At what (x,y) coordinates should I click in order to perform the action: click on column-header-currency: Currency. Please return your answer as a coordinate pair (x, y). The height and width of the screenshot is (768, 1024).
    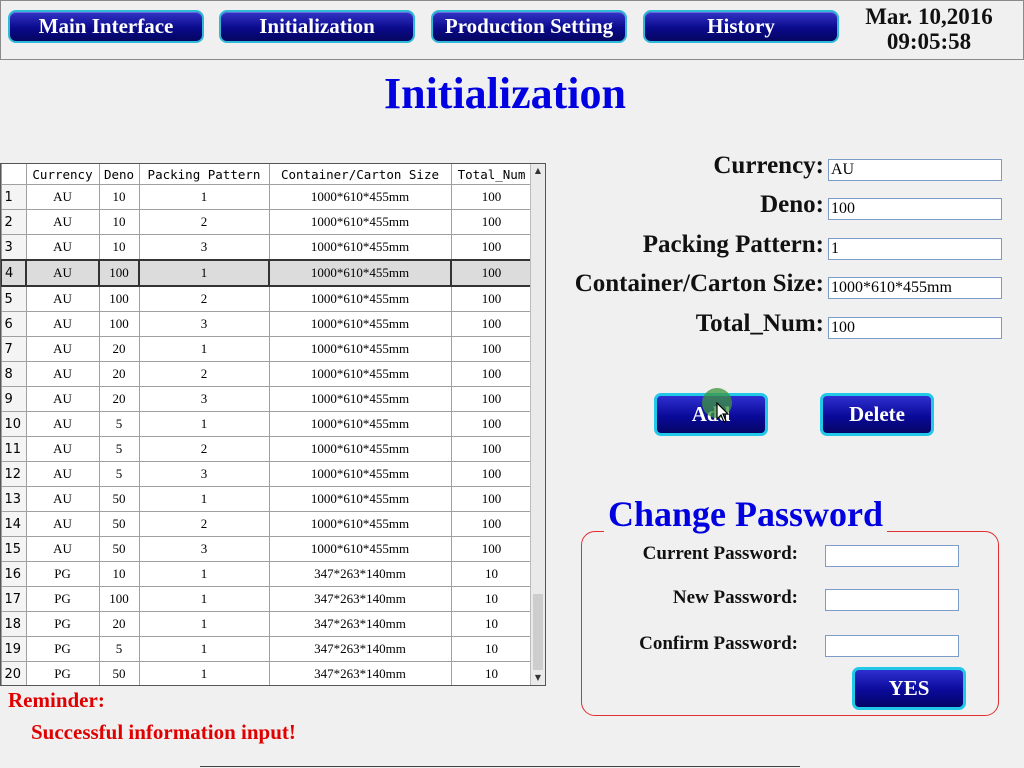
    Looking at the image, I should click on (62, 174).